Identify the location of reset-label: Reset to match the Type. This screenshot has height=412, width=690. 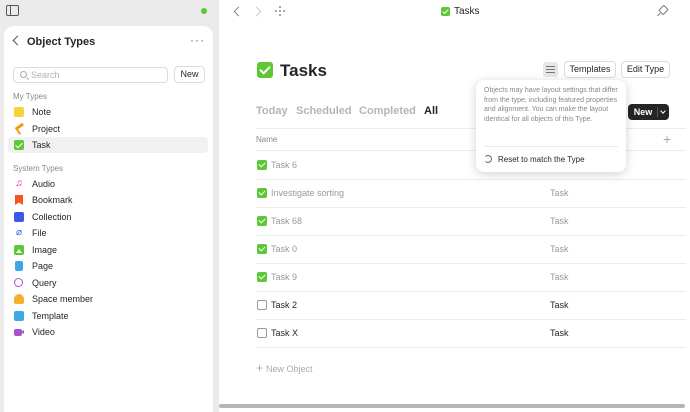
(541, 159).